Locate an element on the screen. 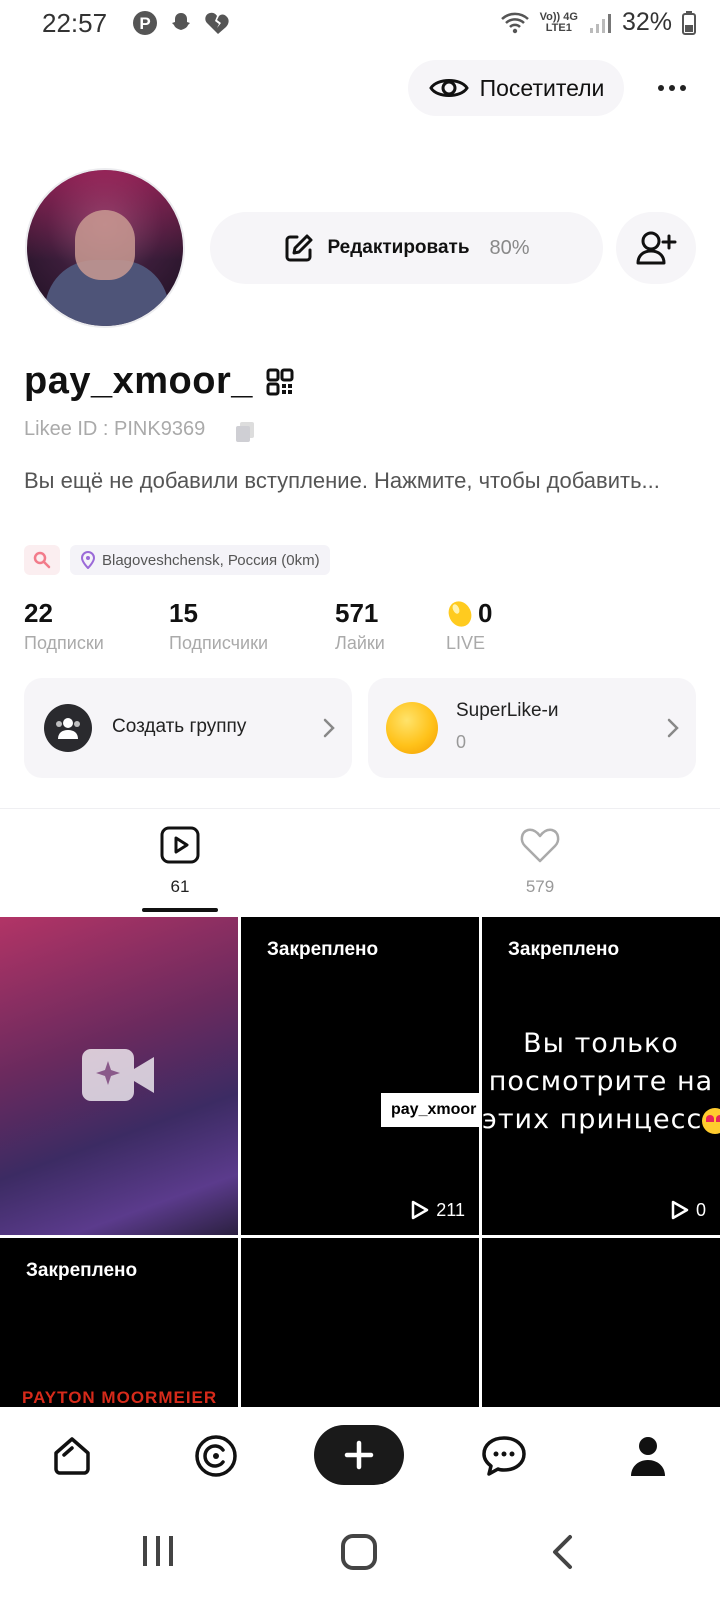  stat-following: 22 Подписки is located at coordinates (64, 626).